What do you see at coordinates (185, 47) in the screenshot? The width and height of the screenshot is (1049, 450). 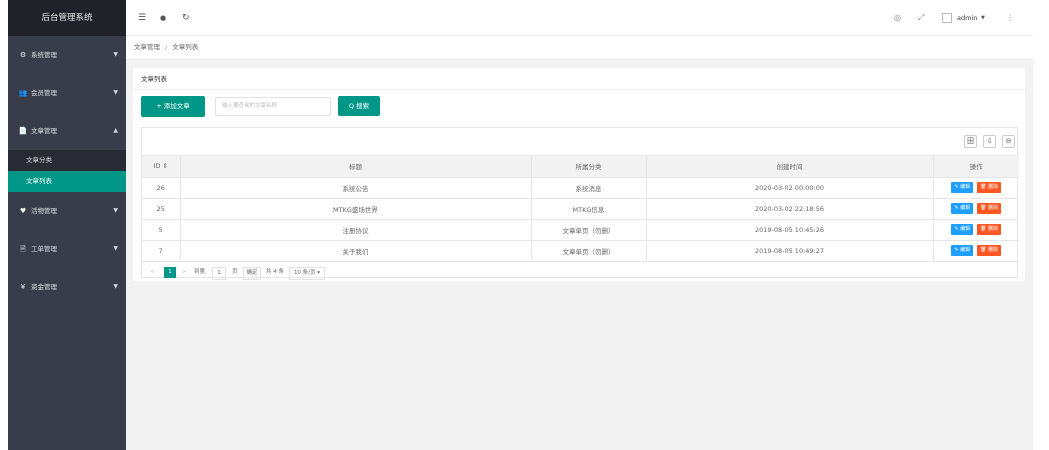 I see `breadcrumb-item-current: 文章列表` at bounding box center [185, 47].